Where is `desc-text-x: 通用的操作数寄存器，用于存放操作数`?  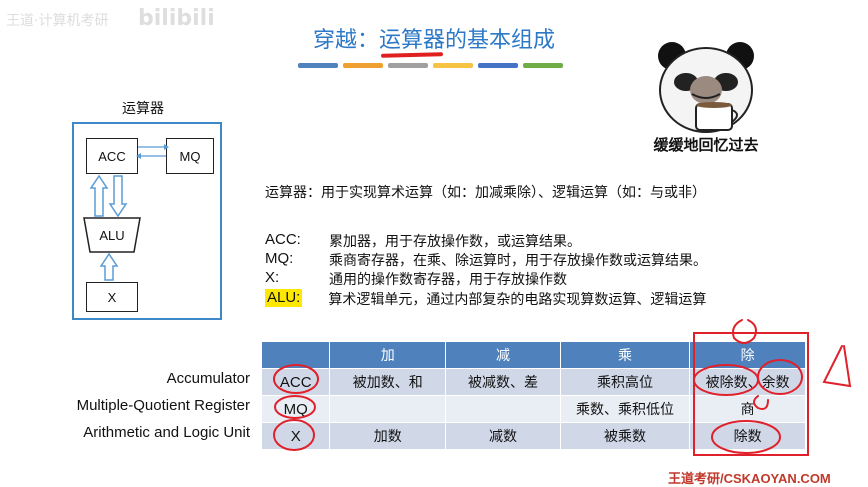 desc-text-x: 通用的操作数寄存器，用于存放操作数 is located at coordinates (448, 280).